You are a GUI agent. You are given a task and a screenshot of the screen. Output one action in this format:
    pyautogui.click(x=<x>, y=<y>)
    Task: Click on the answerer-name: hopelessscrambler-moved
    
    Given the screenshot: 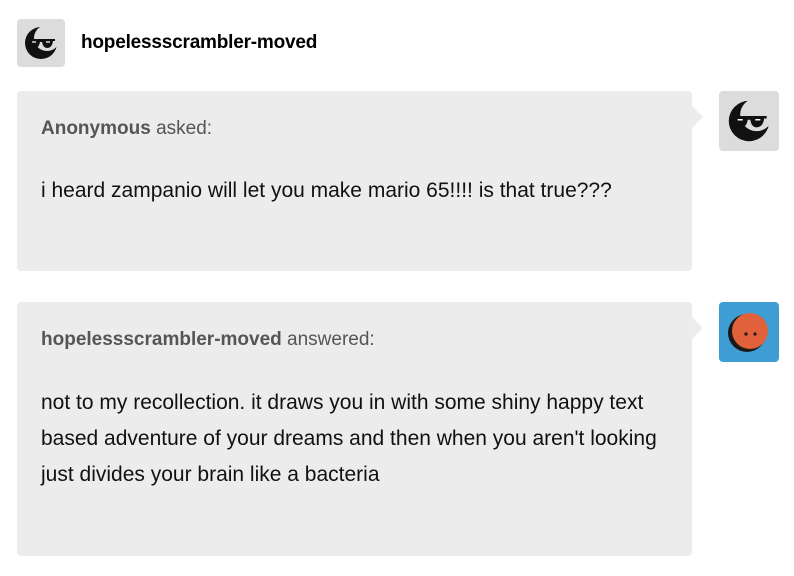 What is the action you would take?
    pyautogui.click(x=161, y=339)
    